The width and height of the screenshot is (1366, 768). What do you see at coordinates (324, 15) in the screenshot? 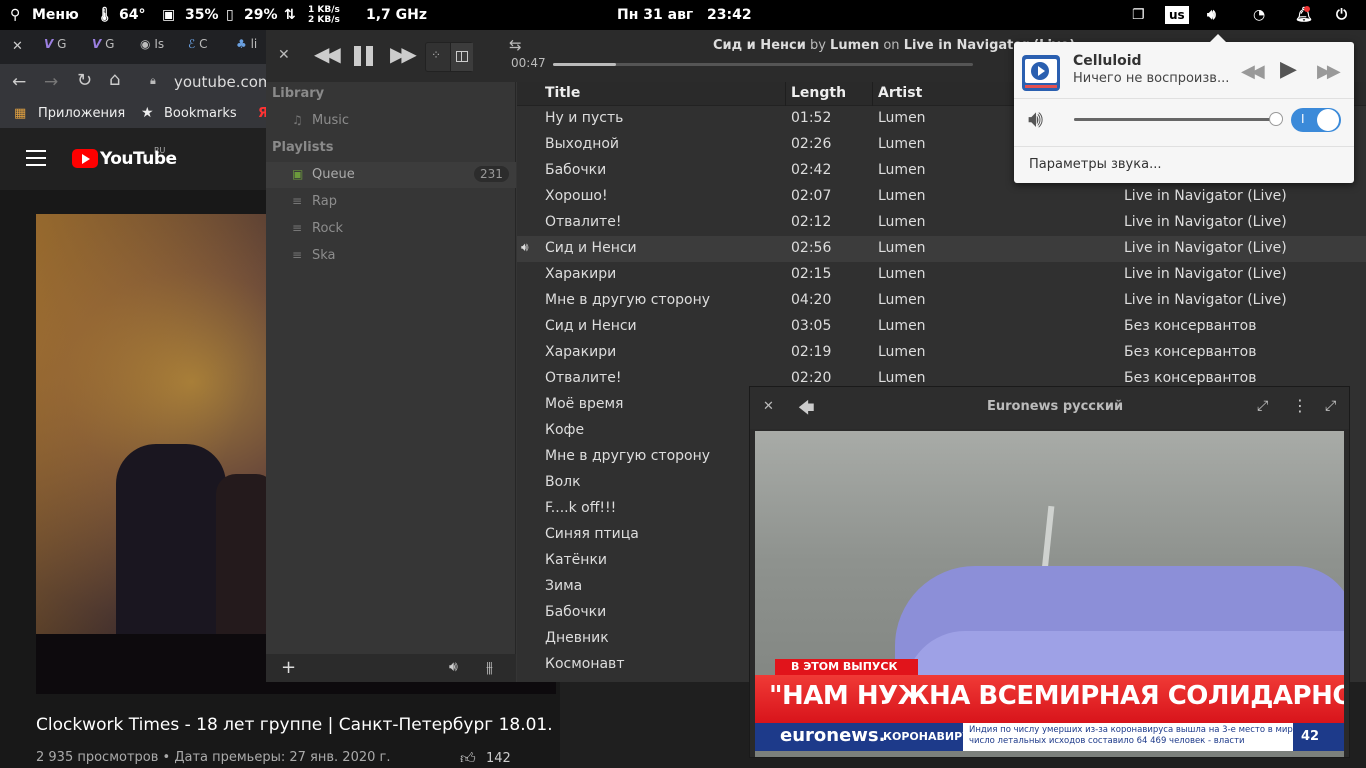
I see `network-speed: 1 KB/s 2 KB/s` at bounding box center [324, 15].